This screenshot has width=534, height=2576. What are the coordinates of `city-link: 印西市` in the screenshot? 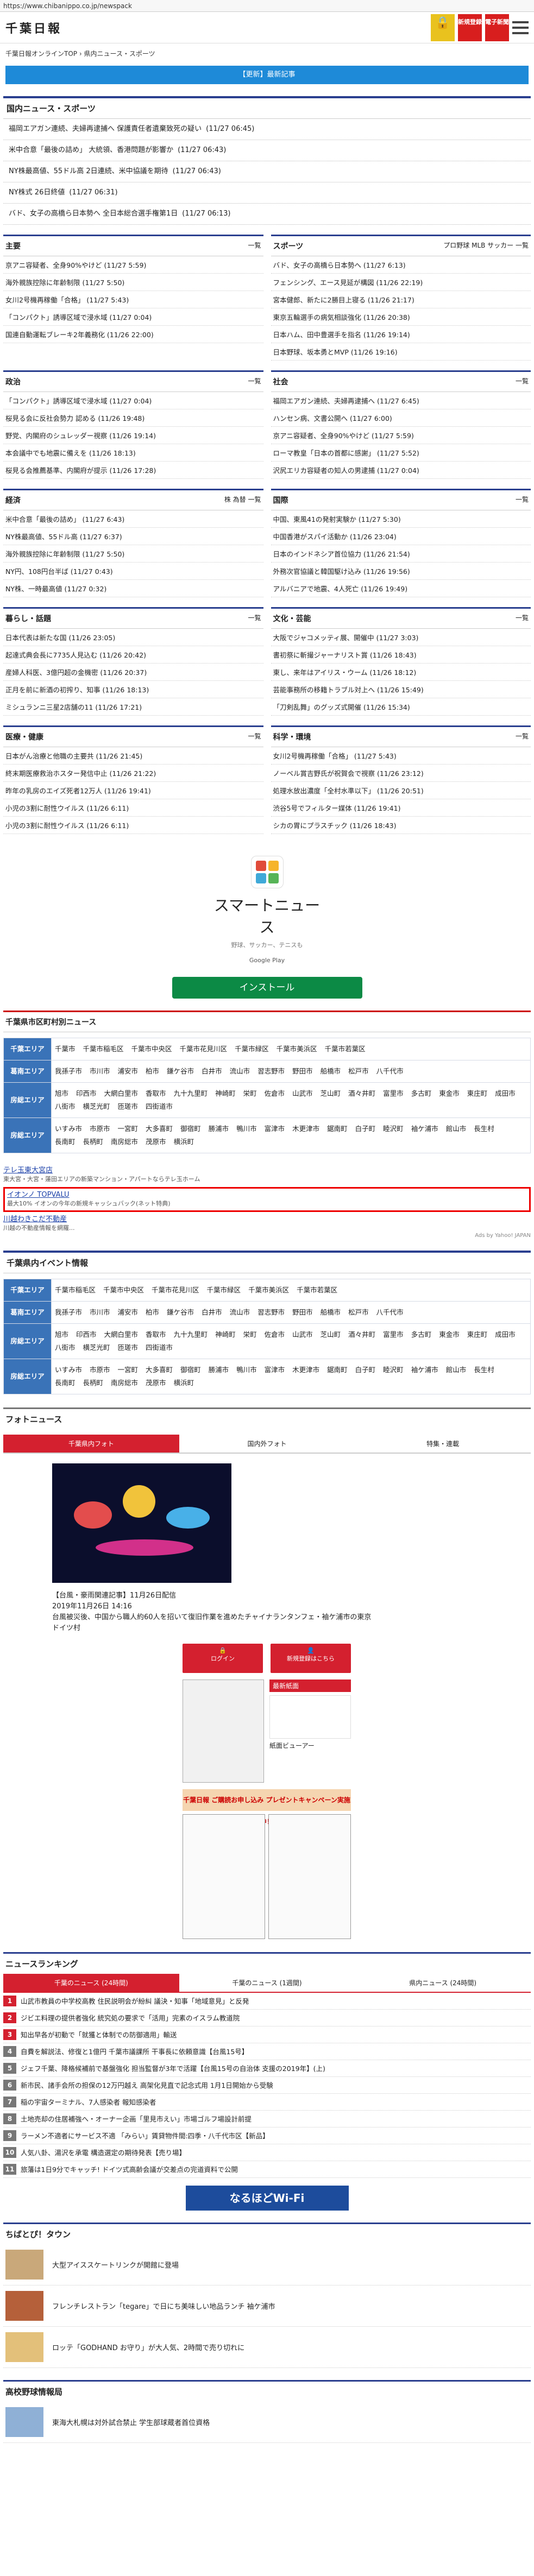 It's located at (86, 1093).